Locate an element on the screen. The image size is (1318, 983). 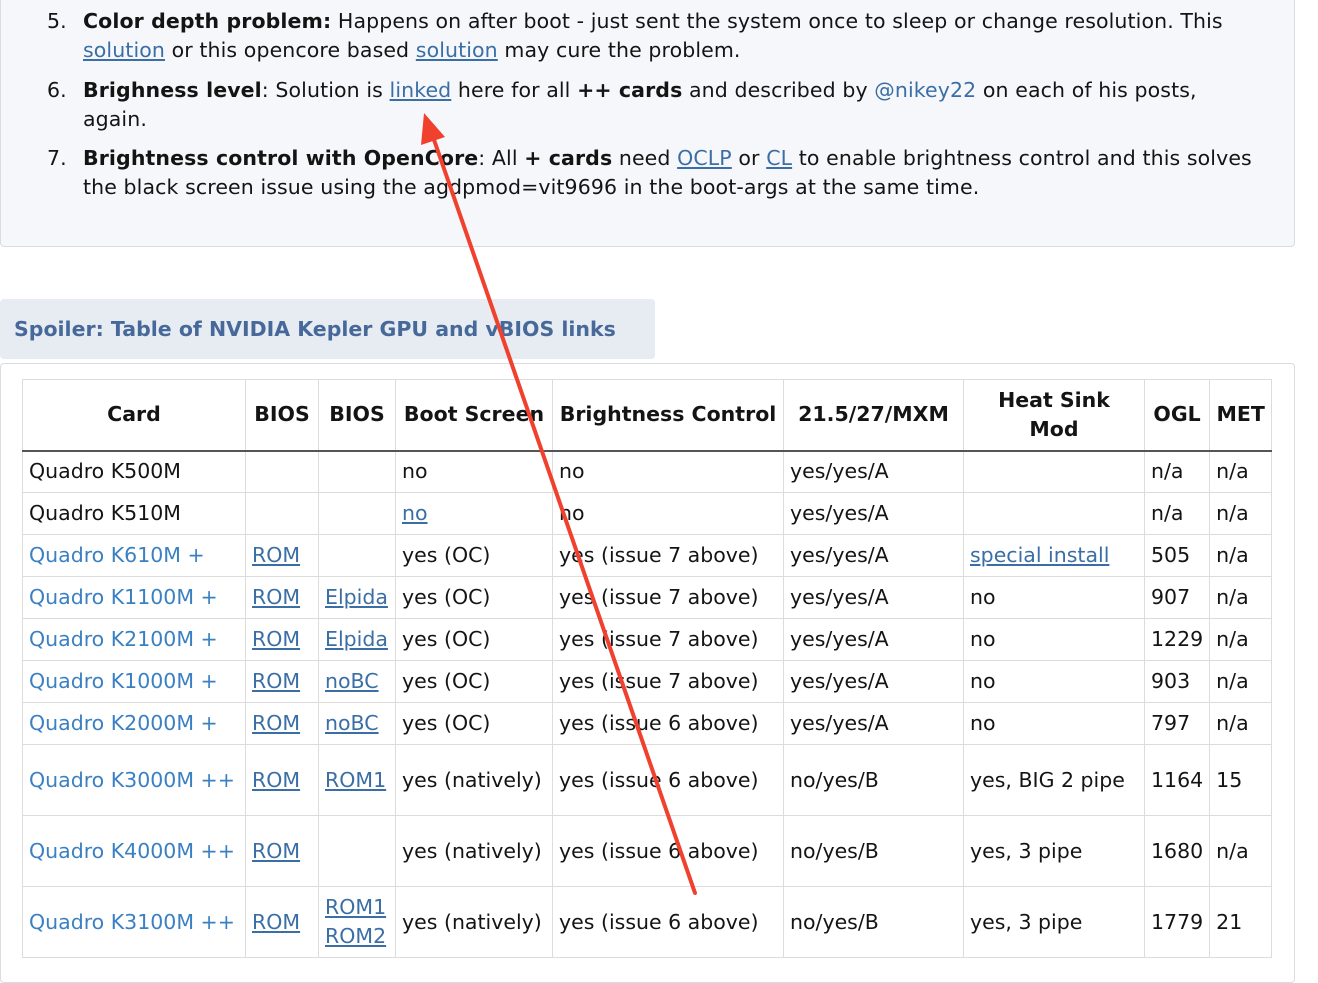
col-header-ogl: OGL is located at coordinates (1177, 415).